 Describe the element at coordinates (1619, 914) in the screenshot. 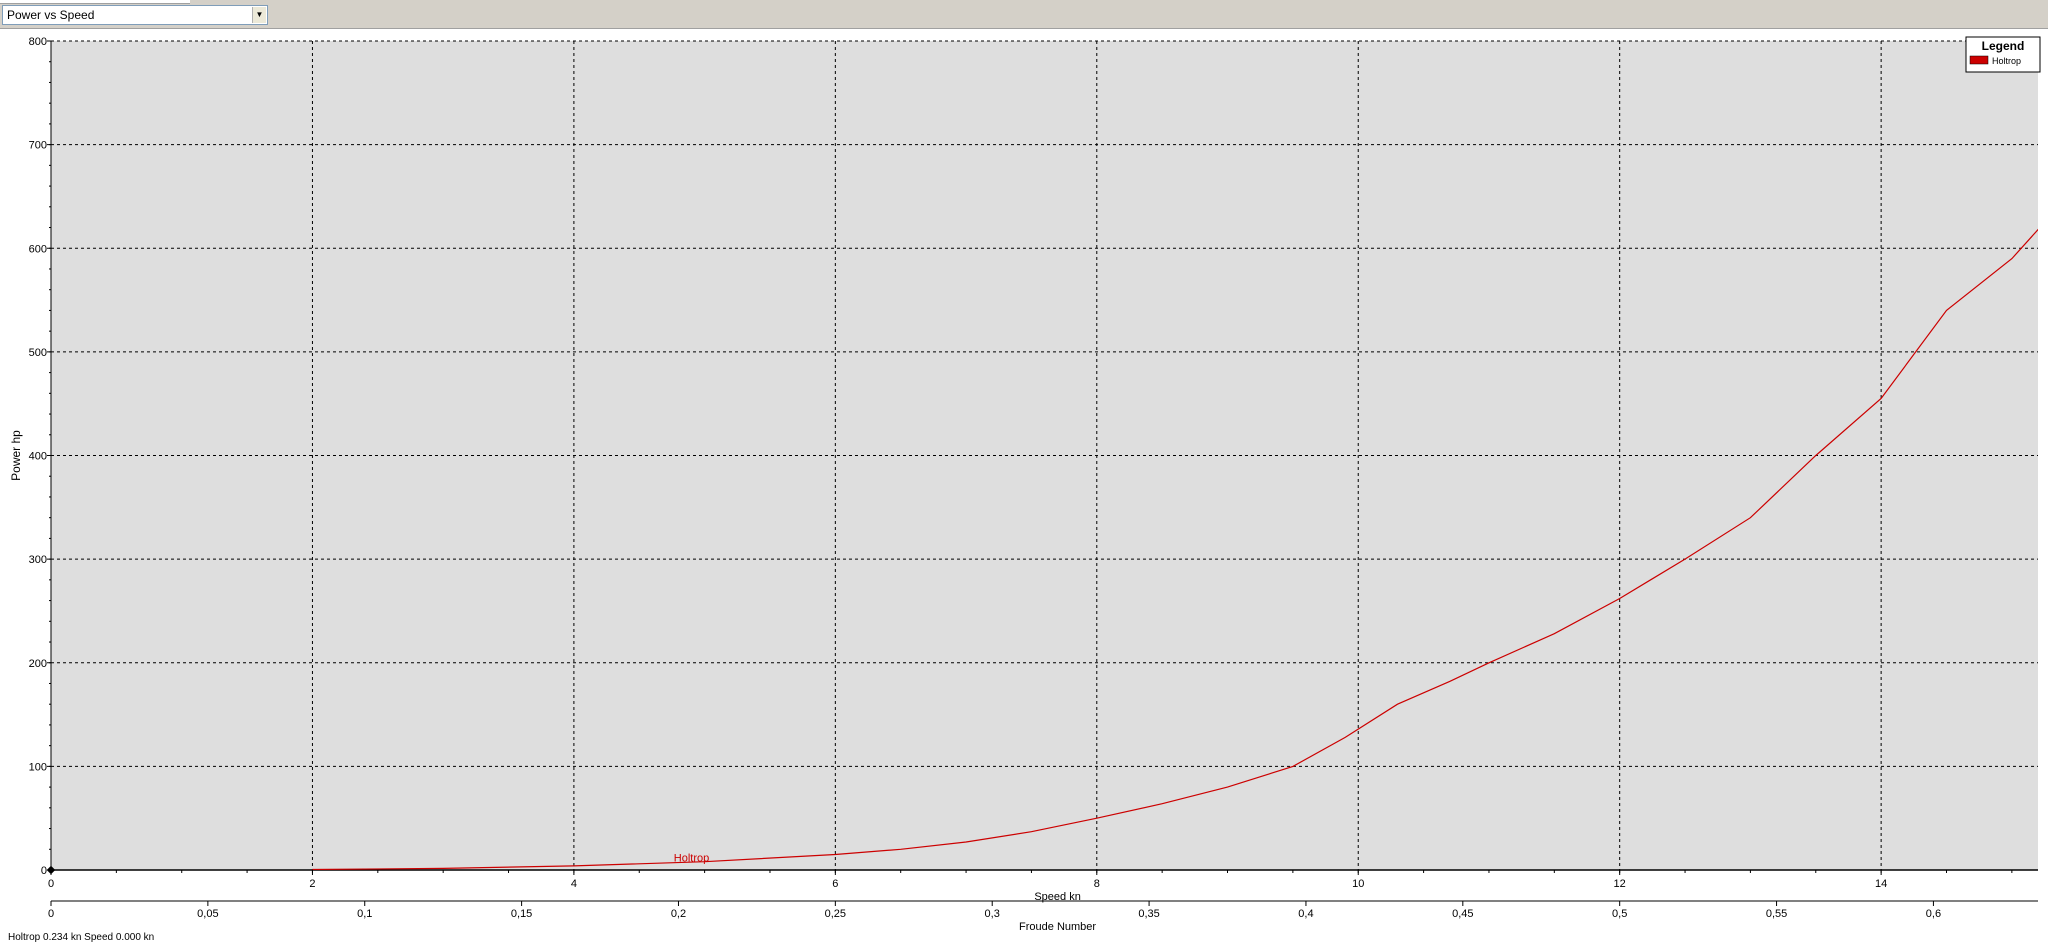

I see `froude-tick-label: 0,5` at that location.